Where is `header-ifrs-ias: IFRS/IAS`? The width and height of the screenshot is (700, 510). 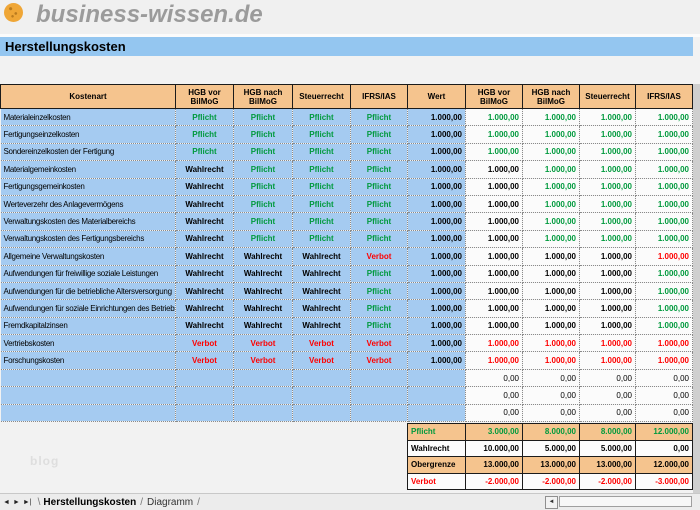
header-ifrs-ias: IFRS/IAS is located at coordinates (379, 96).